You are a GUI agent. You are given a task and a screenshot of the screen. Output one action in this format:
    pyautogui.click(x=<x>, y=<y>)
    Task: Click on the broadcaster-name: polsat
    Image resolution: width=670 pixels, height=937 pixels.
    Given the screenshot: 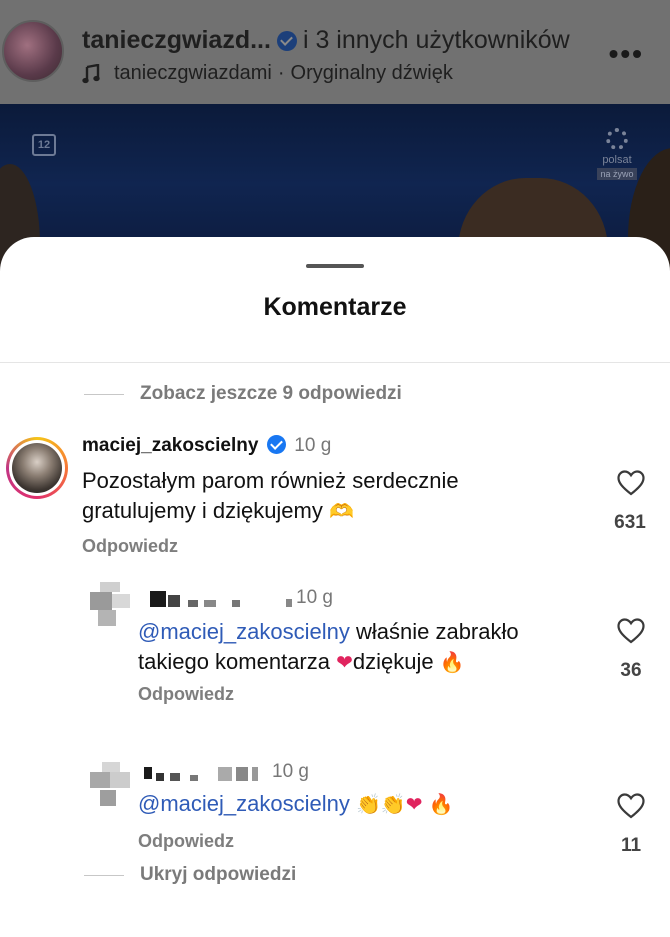 What is the action you would take?
    pyautogui.click(x=617, y=160)
    